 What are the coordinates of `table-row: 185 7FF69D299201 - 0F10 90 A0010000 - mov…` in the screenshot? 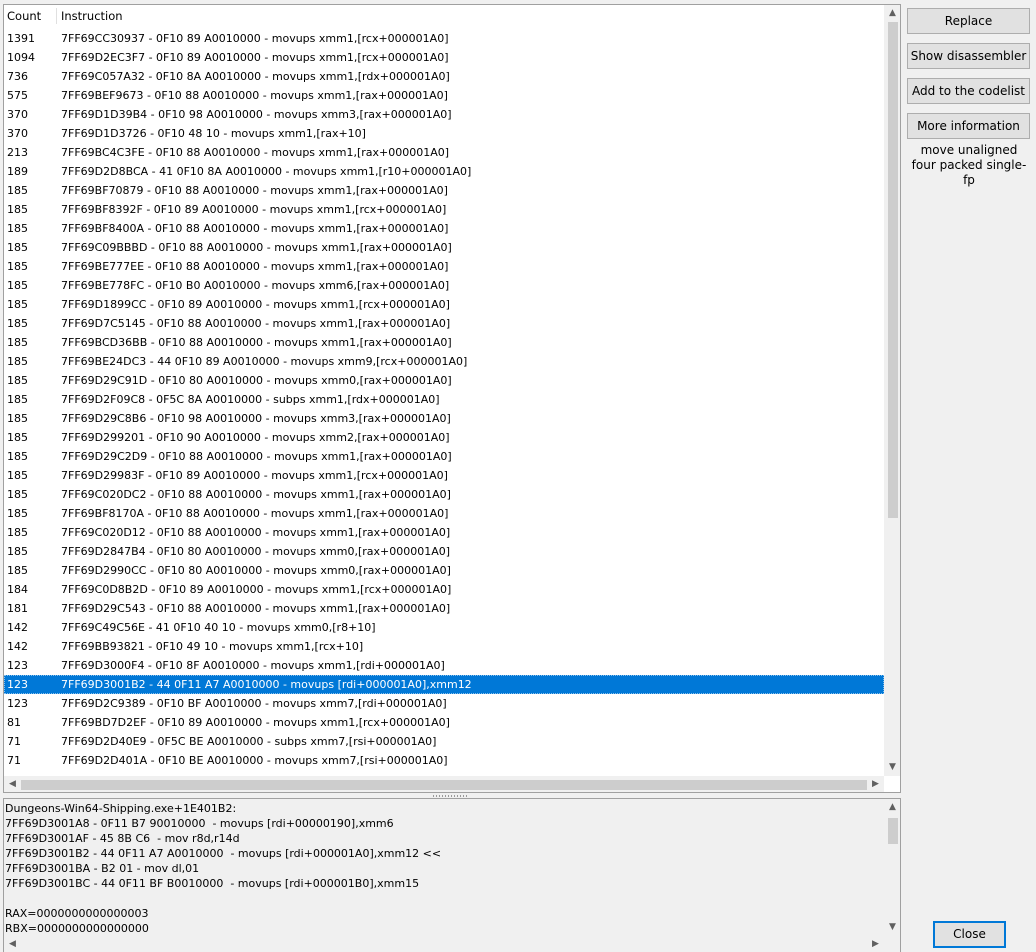 It's located at (444, 437).